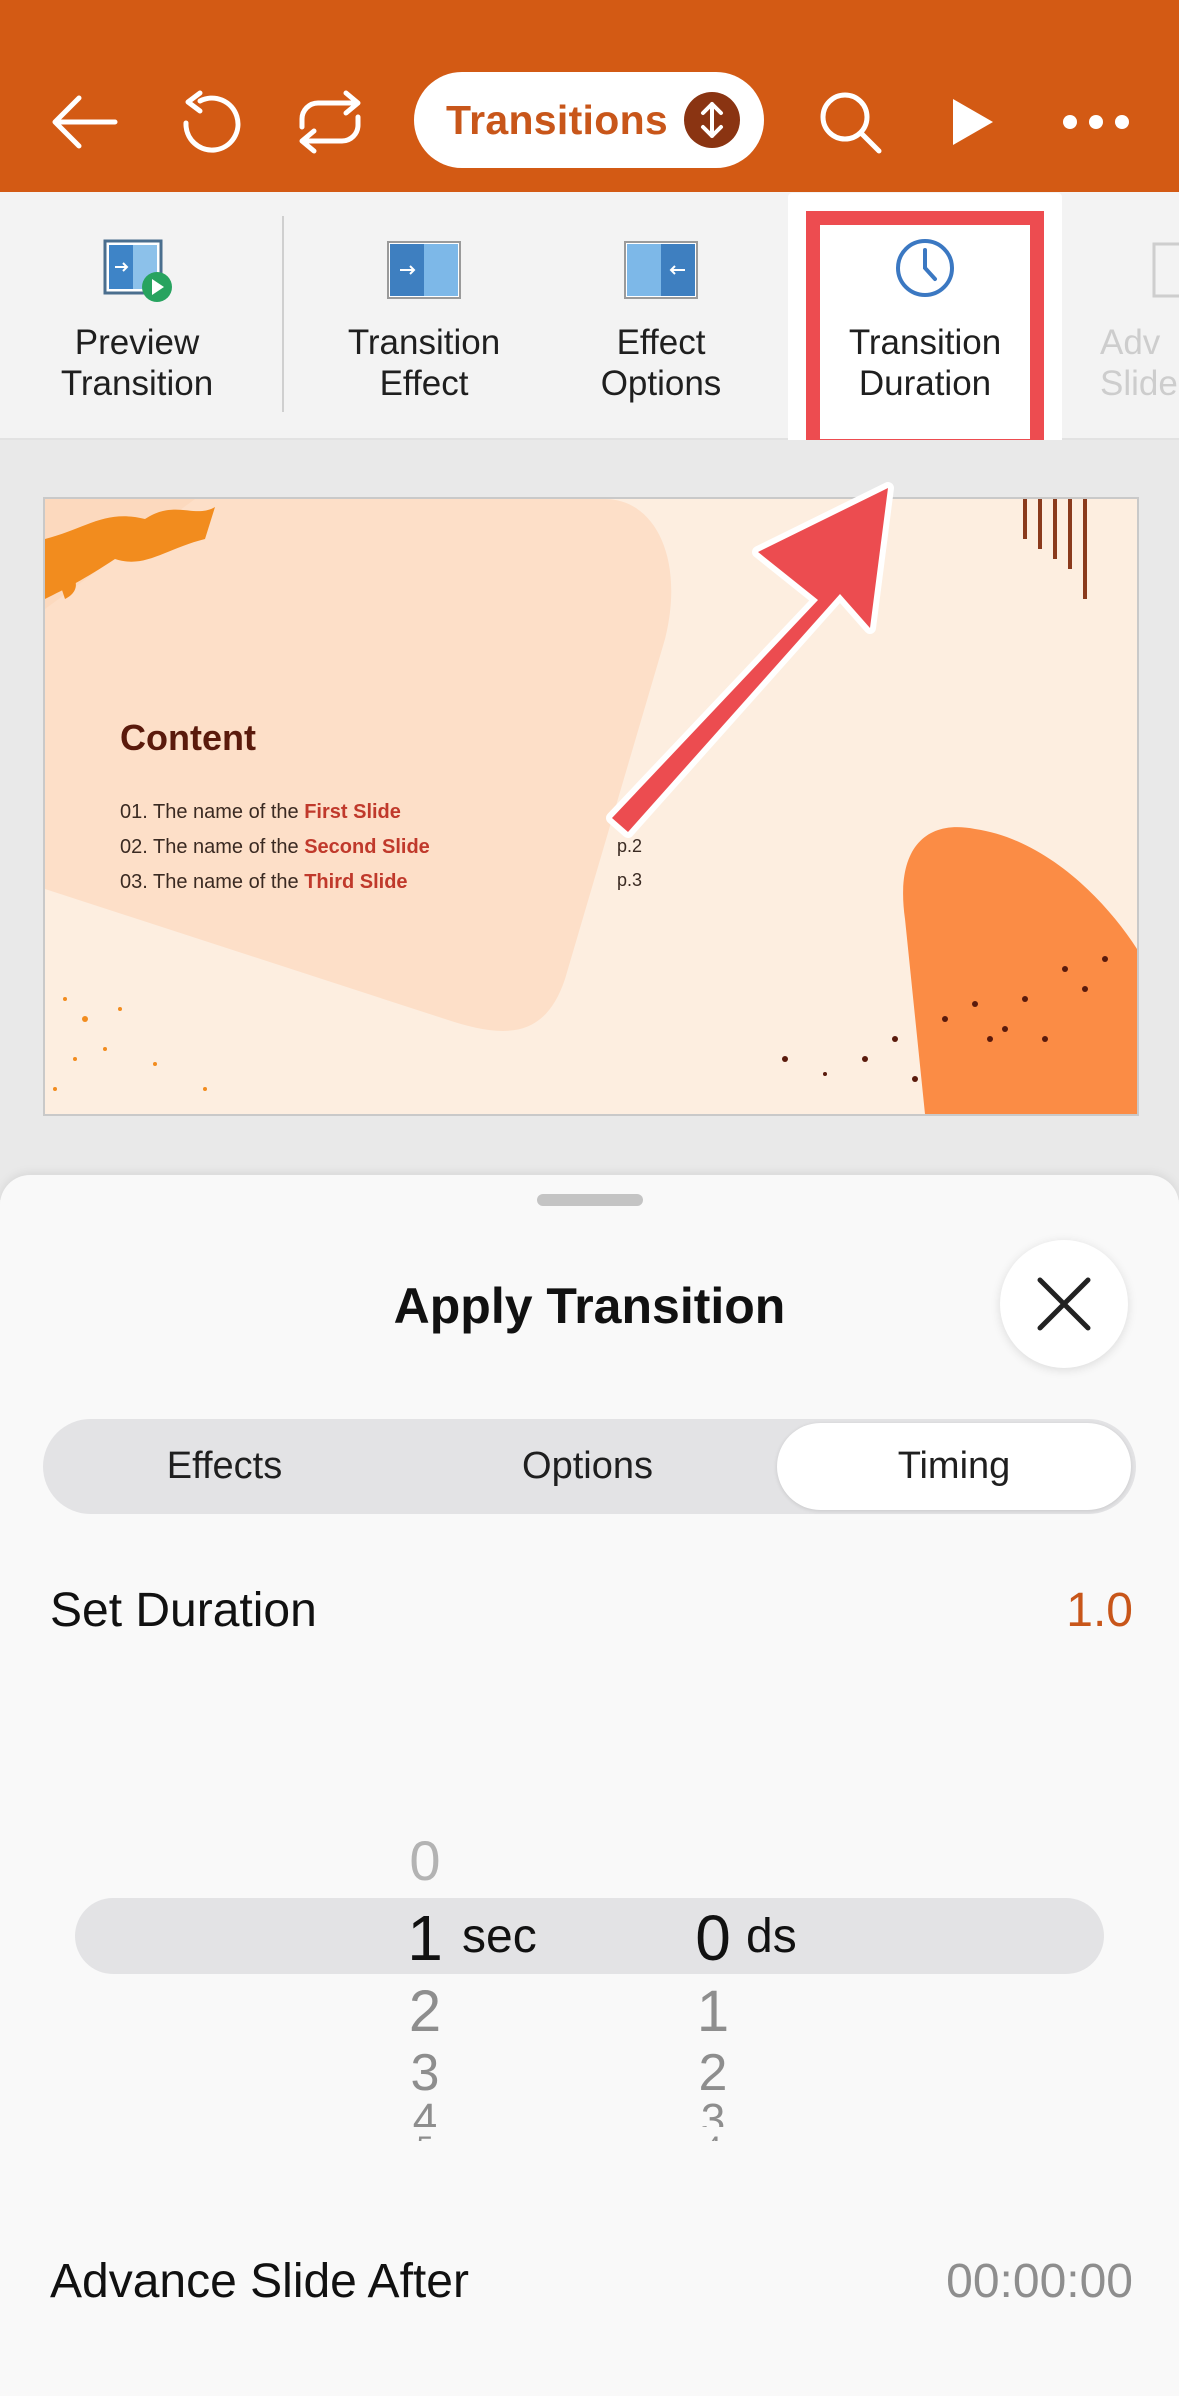 The height and width of the screenshot is (2396, 1179). Describe the element at coordinates (712, 120) in the screenshot. I see `chevron-updown-icon` at that location.